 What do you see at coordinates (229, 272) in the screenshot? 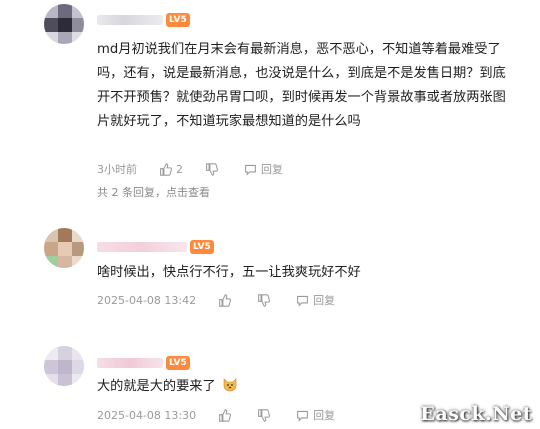
I see `comment-text: 啥时候出，快点行不行，五一让我爽玩好不好` at bounding box center [229, 272].